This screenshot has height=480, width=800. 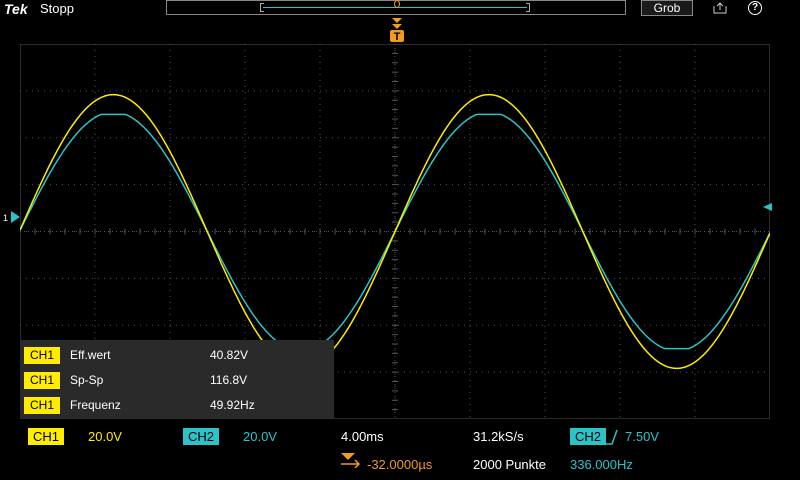 What do you see at coordinates (229, 380) in the screenshot?
I see `measurement-value: 116.8V` at bounding box center [229, 380].